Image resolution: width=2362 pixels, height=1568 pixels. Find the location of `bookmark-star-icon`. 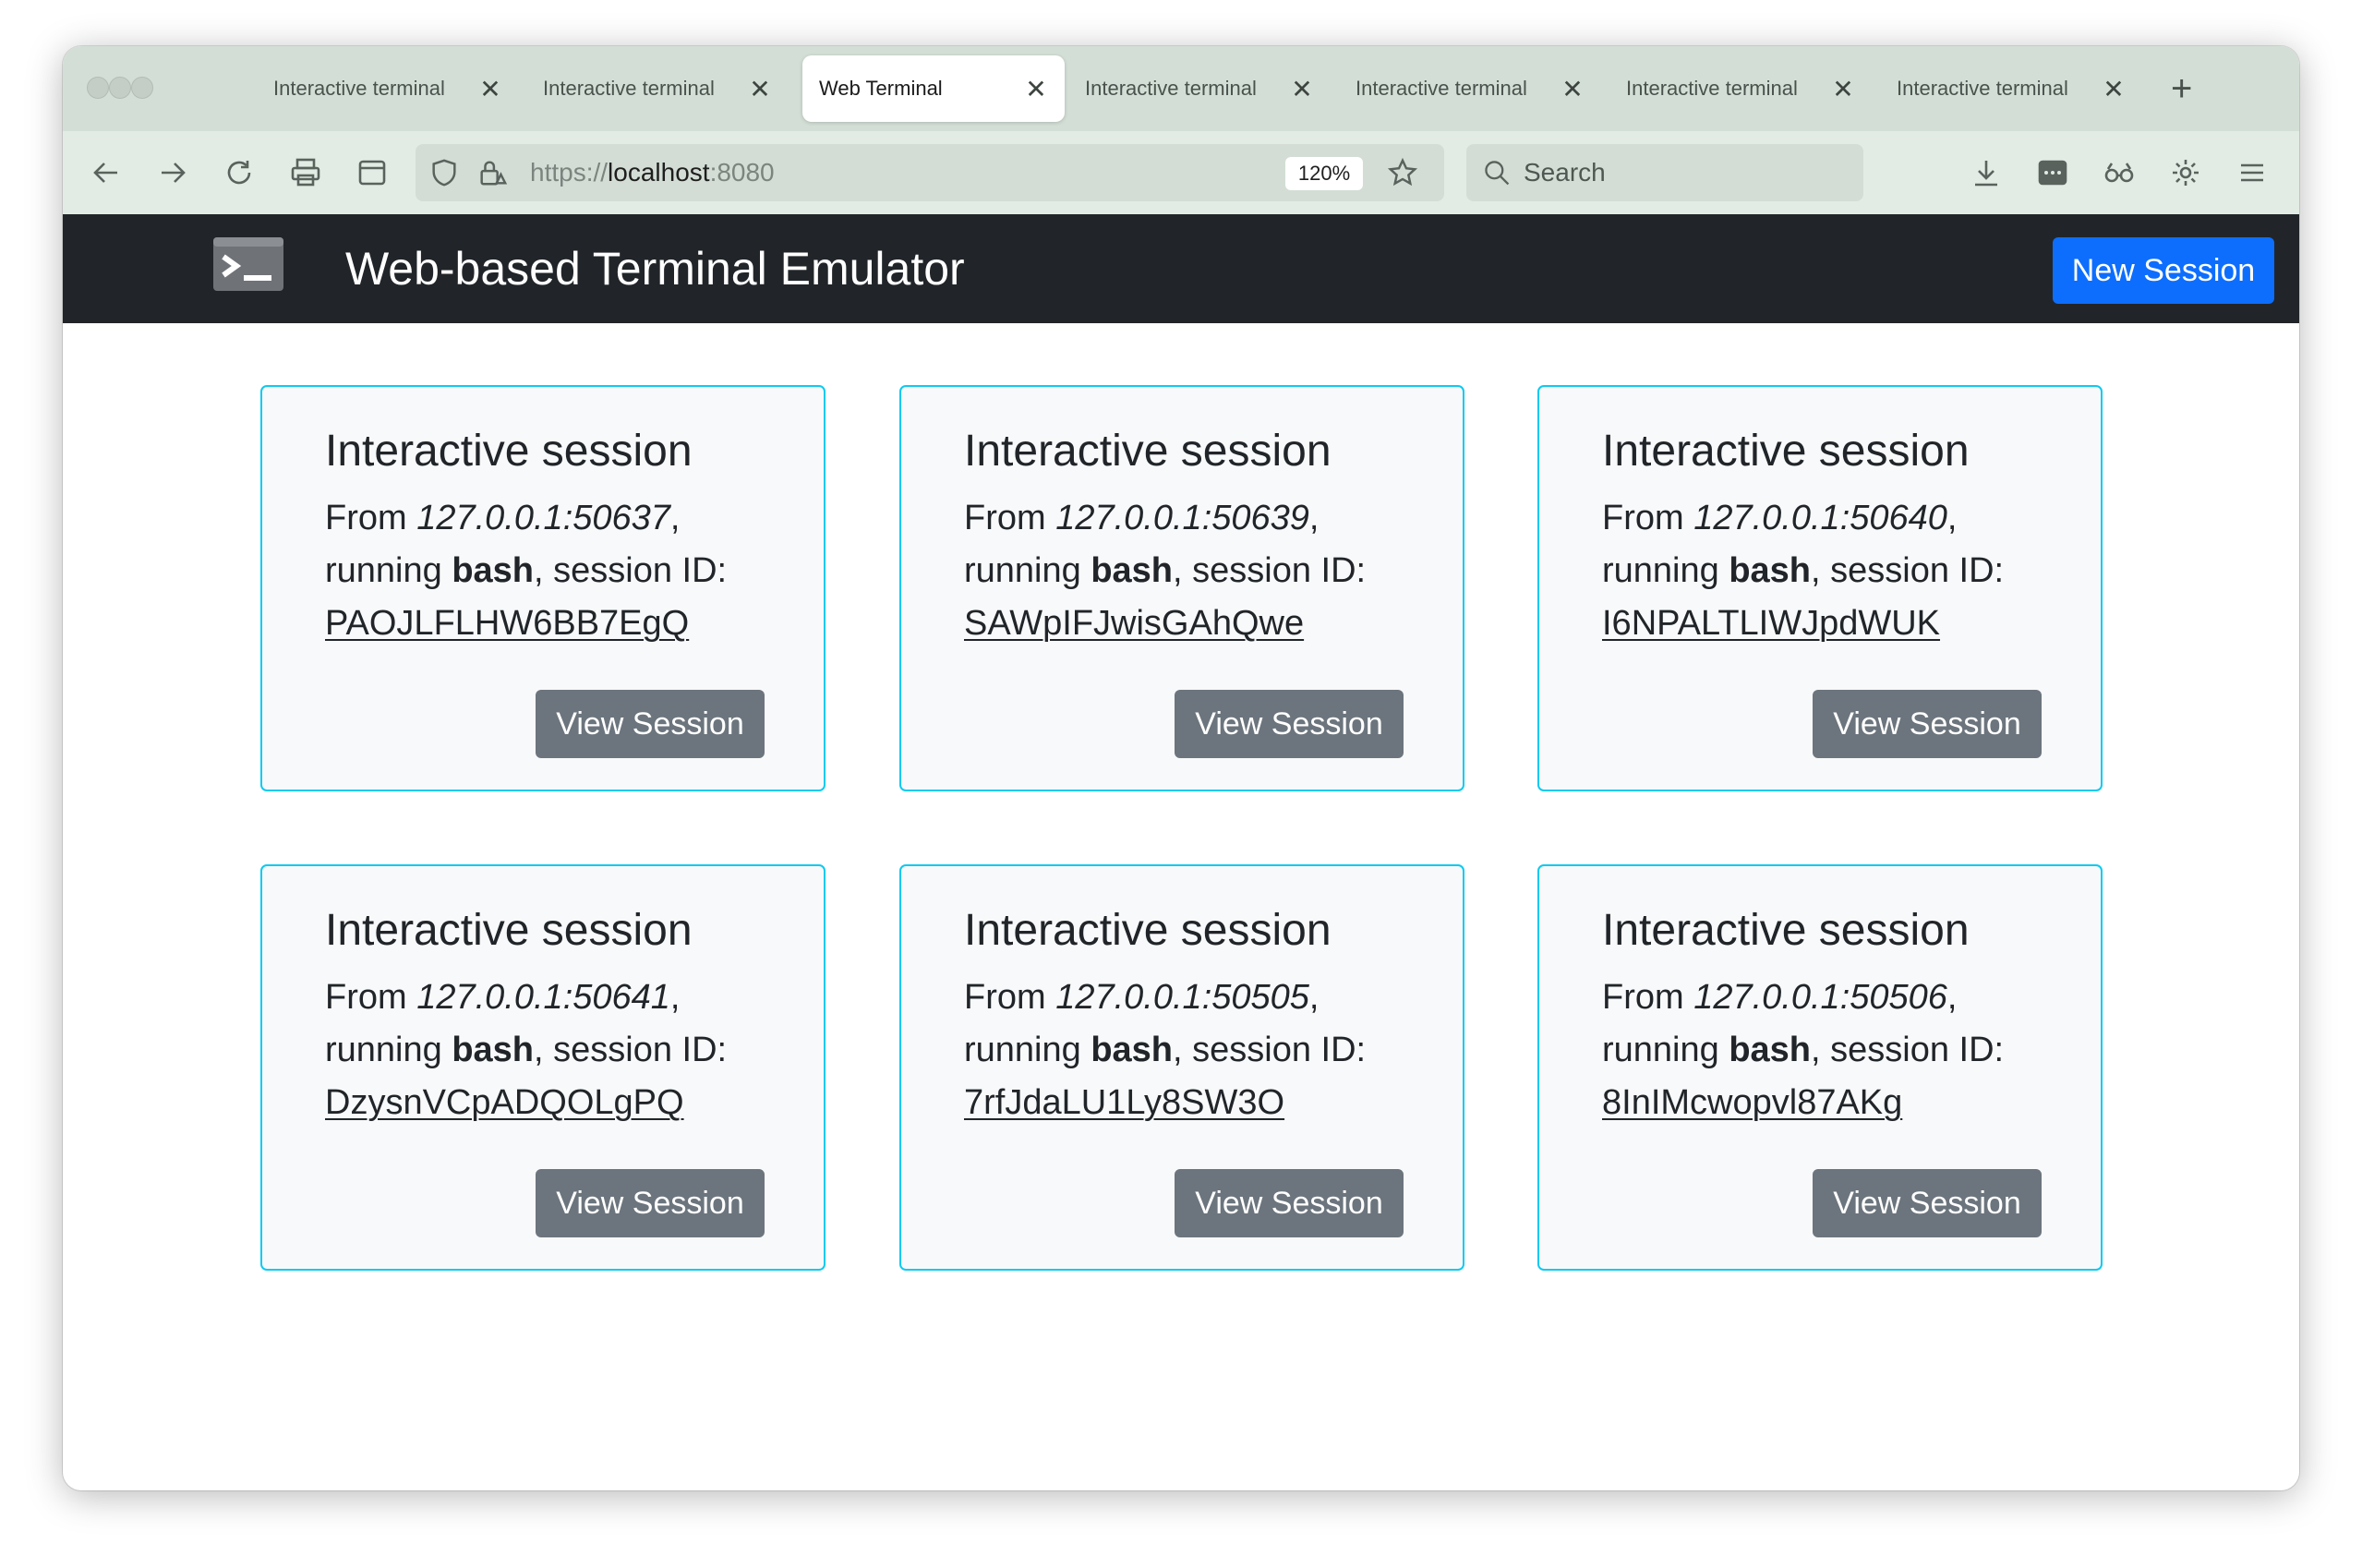

bookmark-star-icon is located at coordinates (1403, 172).